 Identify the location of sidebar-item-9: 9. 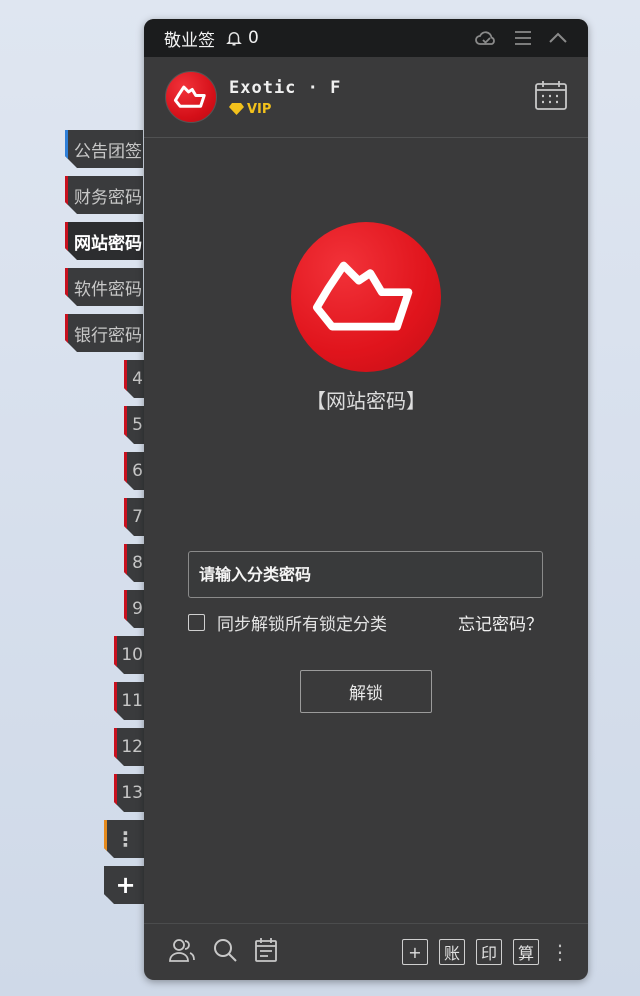
(134, 609).